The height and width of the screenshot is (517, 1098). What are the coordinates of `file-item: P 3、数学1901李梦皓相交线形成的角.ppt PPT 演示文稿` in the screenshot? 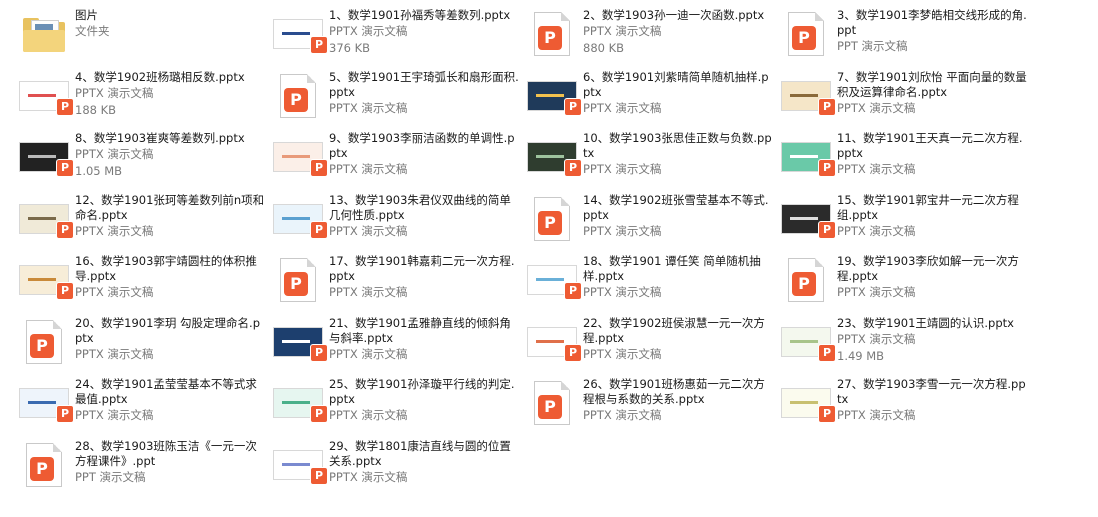 It's located at (905, 37).